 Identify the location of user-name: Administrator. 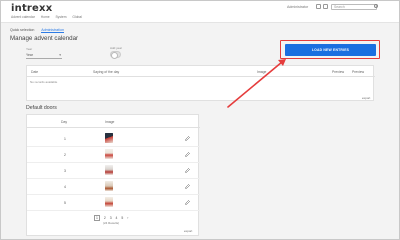
(297, 7).